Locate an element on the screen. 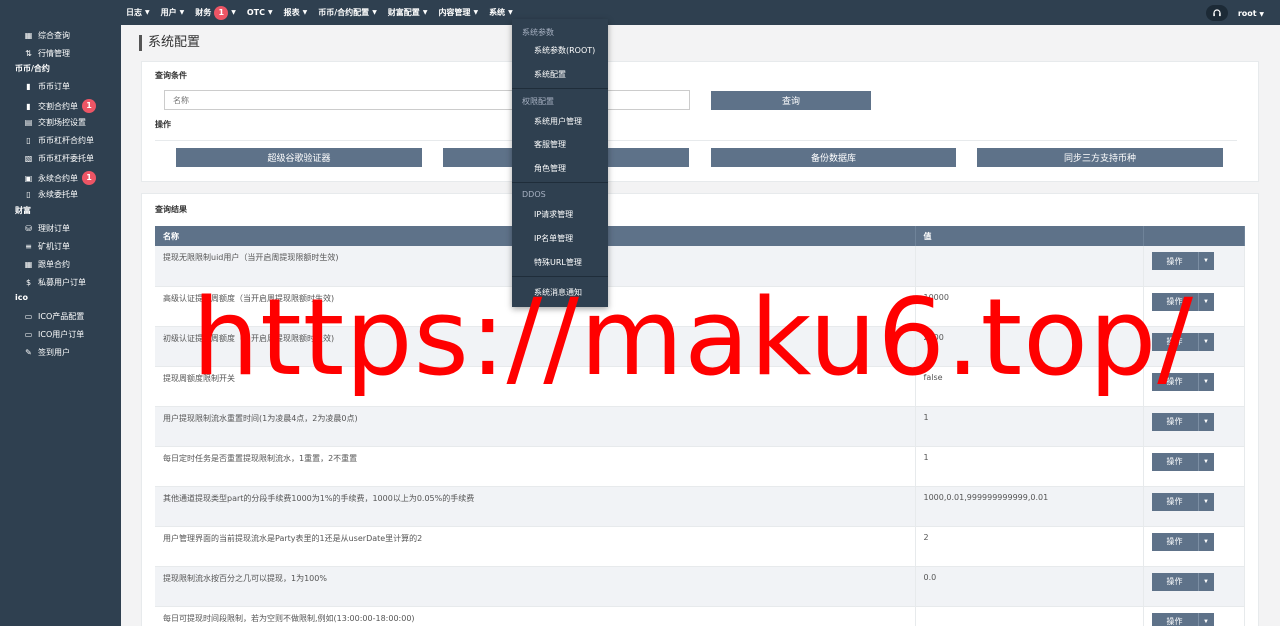 The width and height of the screenshot is (1280, 626). edit-icon: ✎ is located at coordinates (28, 352).